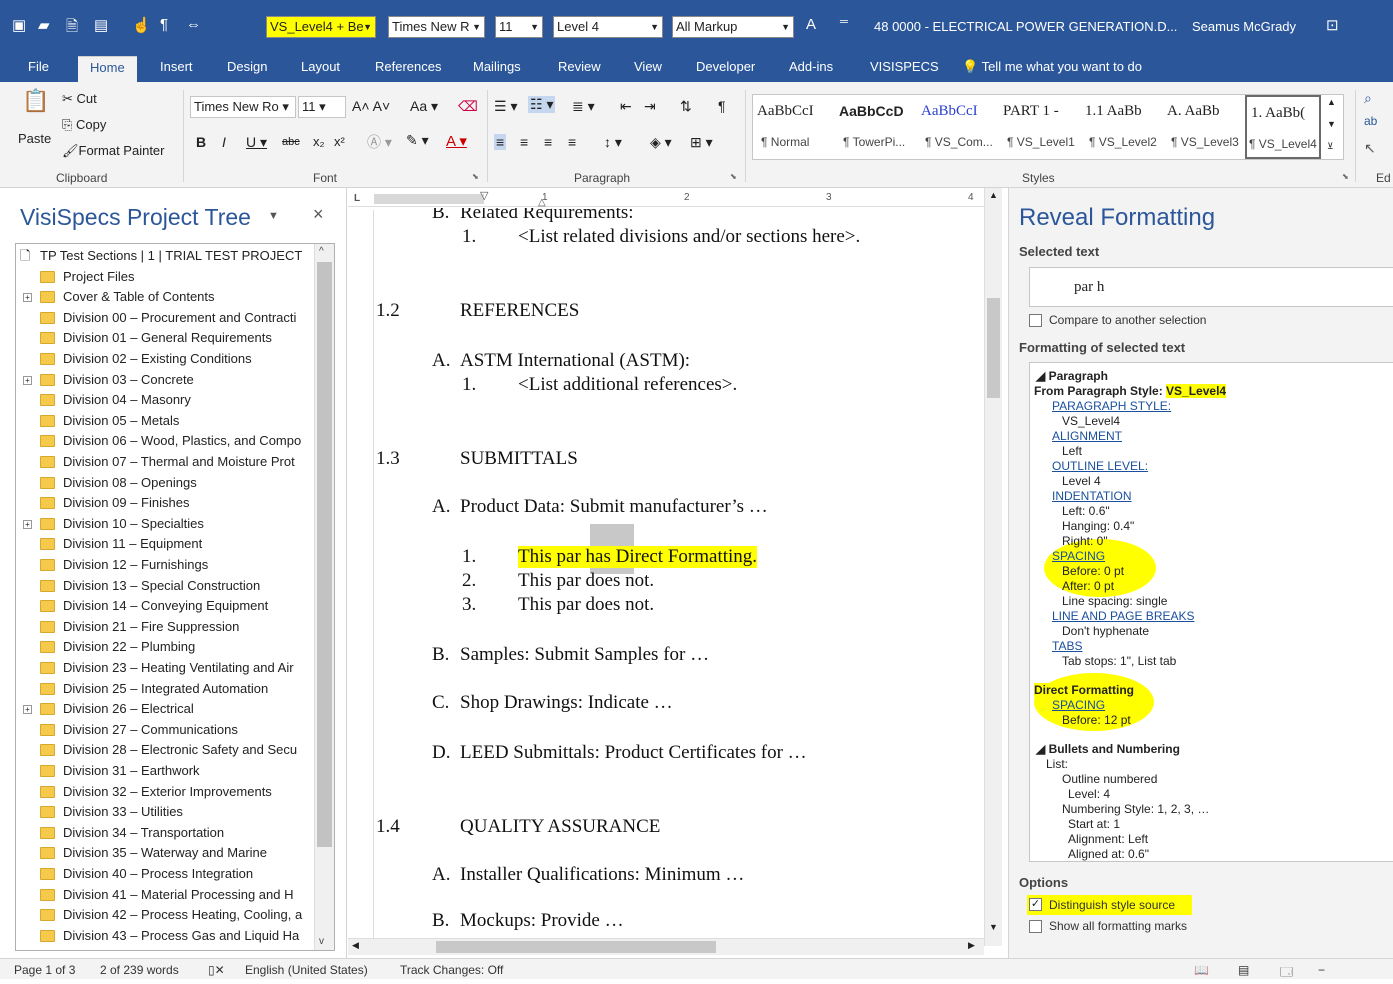 The height and width of the screenshot is (984, 1393). What do you see at coordinates (318, 214) in the screenshot?
I see `close-icon: ×` at bounding box center [318, 214].